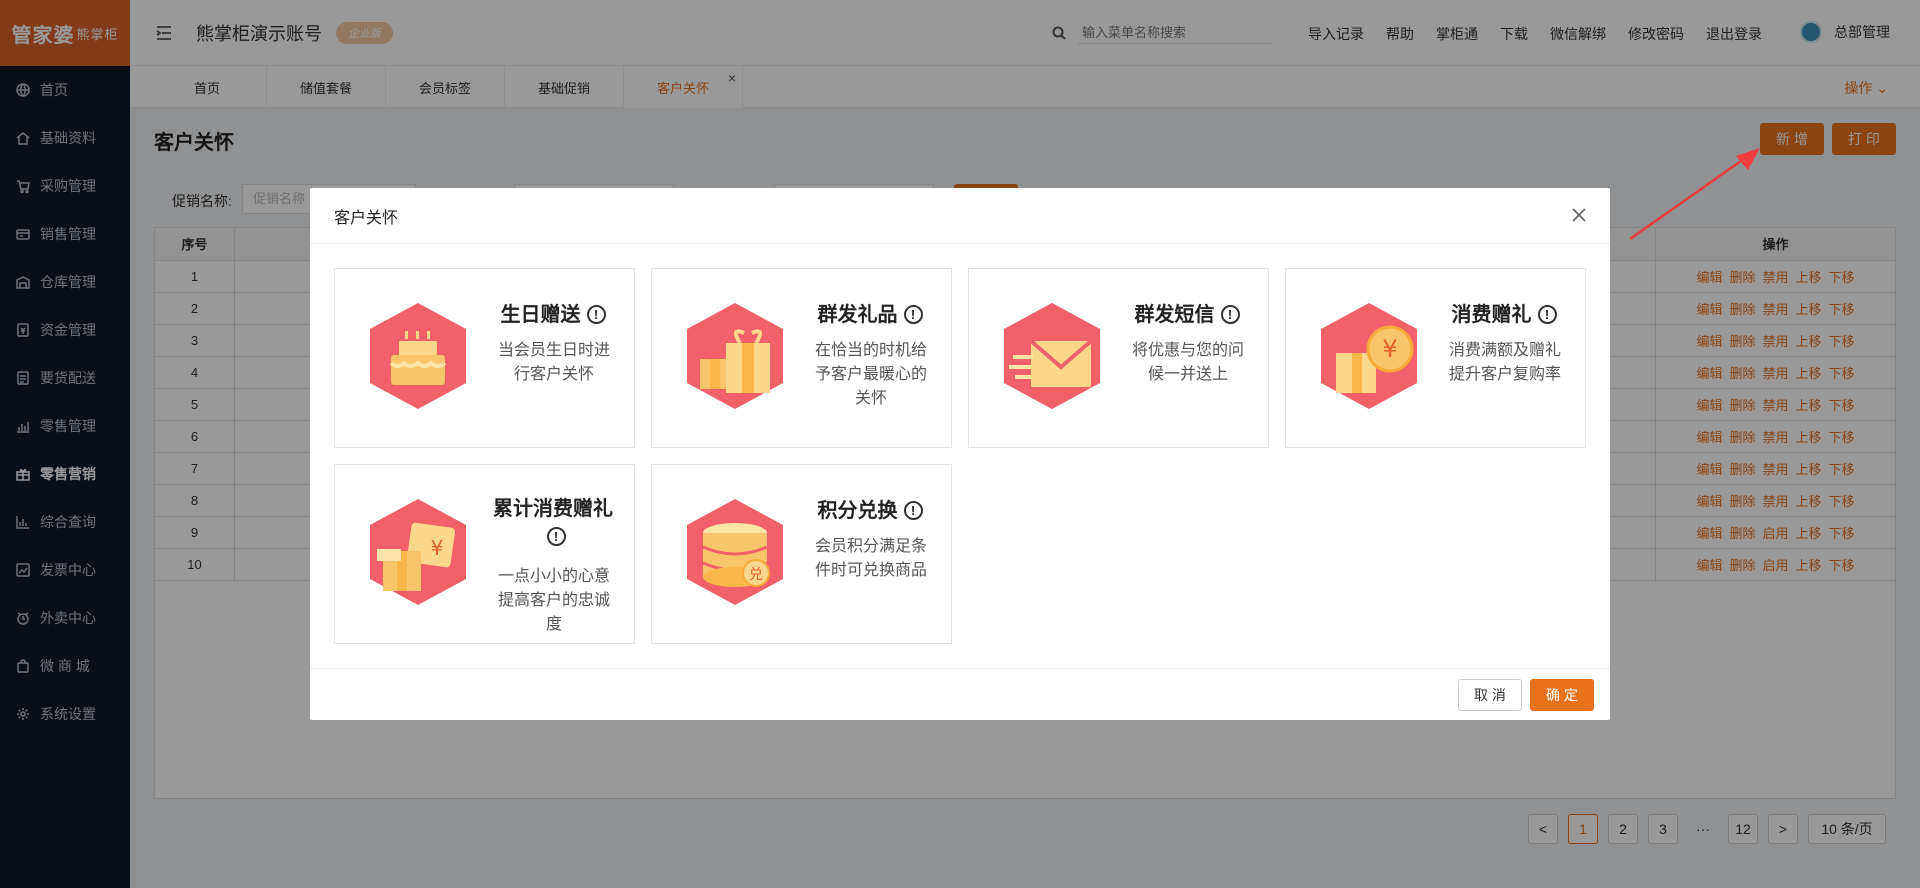  Describe the element at coordinates (1435, 358) in the screenshot. I see `care-card-4: ¥ 消费赠礼! 消费满额及赠礼提升客户复购率` at that location.